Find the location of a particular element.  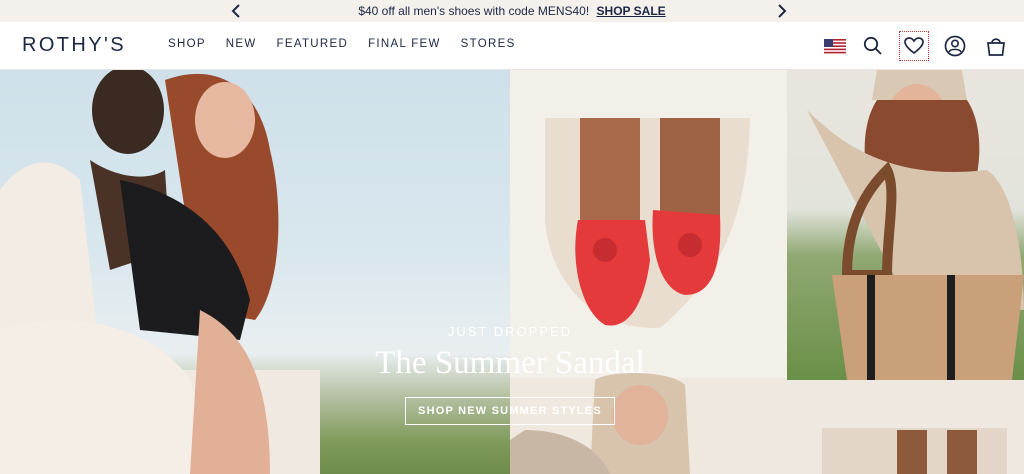

promo-next-button is located at coordinates (782, 11).